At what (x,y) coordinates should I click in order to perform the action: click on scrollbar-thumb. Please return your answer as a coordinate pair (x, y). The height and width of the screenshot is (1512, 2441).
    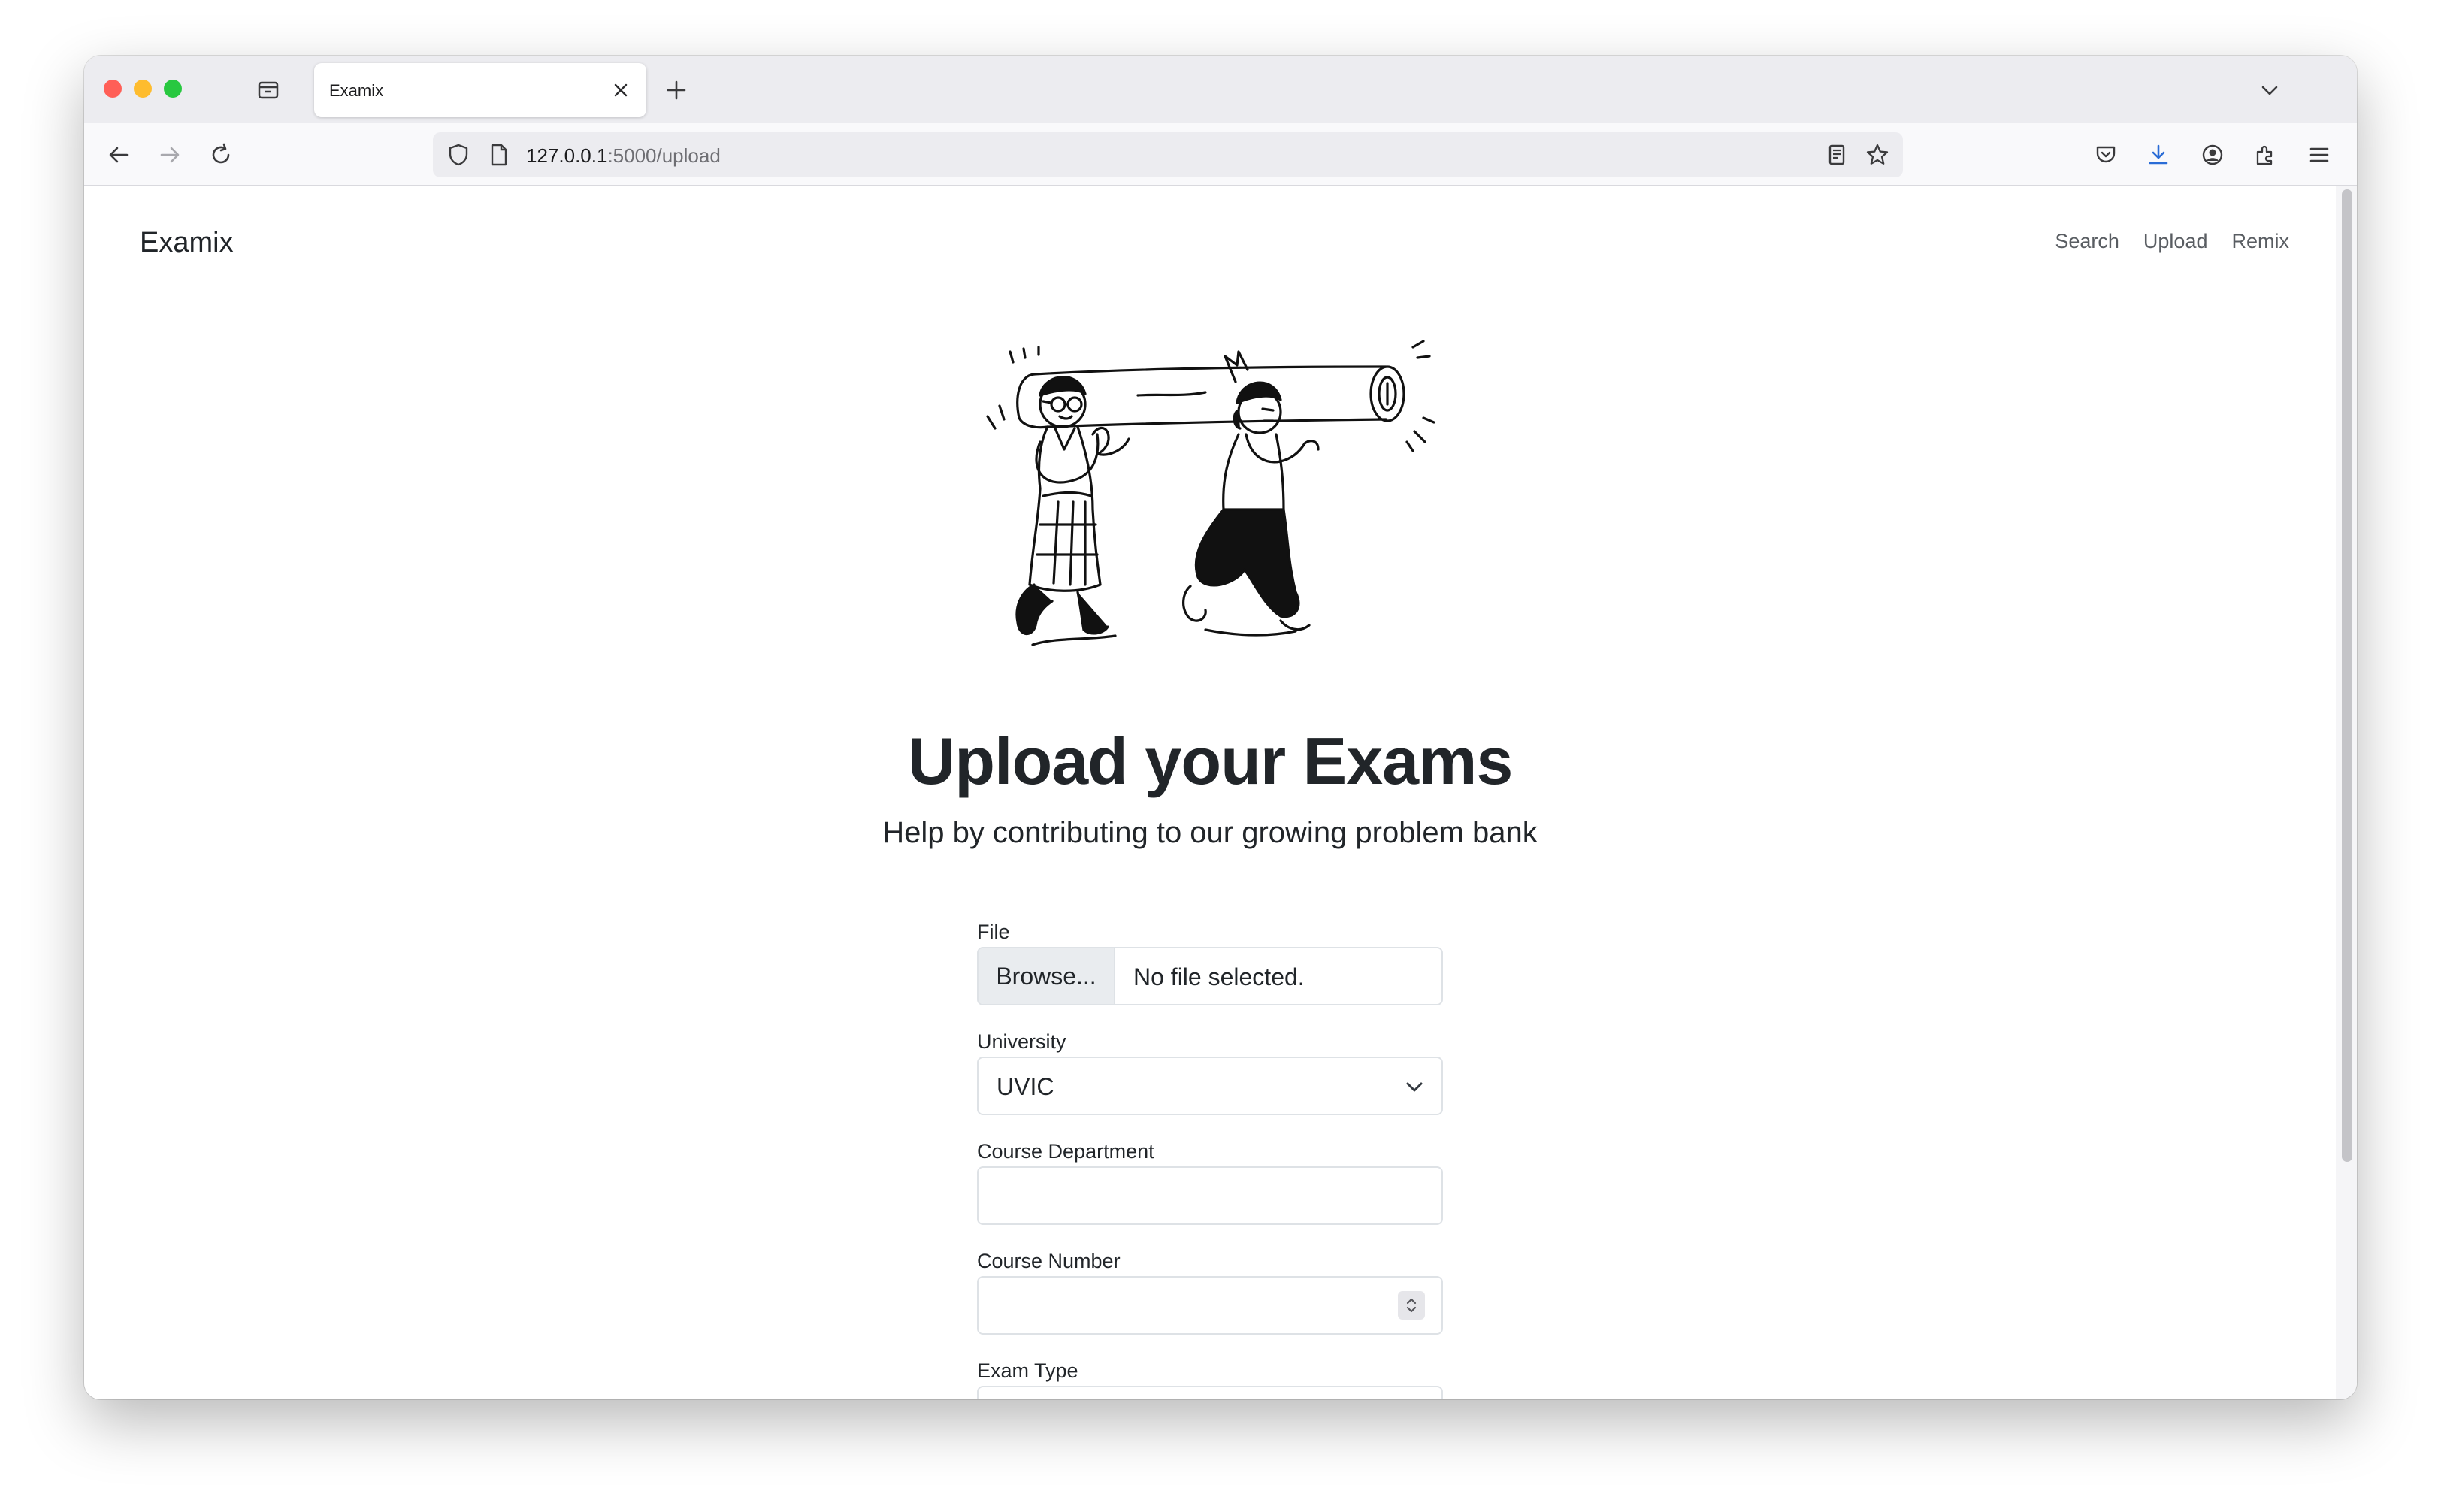
    Looking at the image, I should click on (2347, 676).